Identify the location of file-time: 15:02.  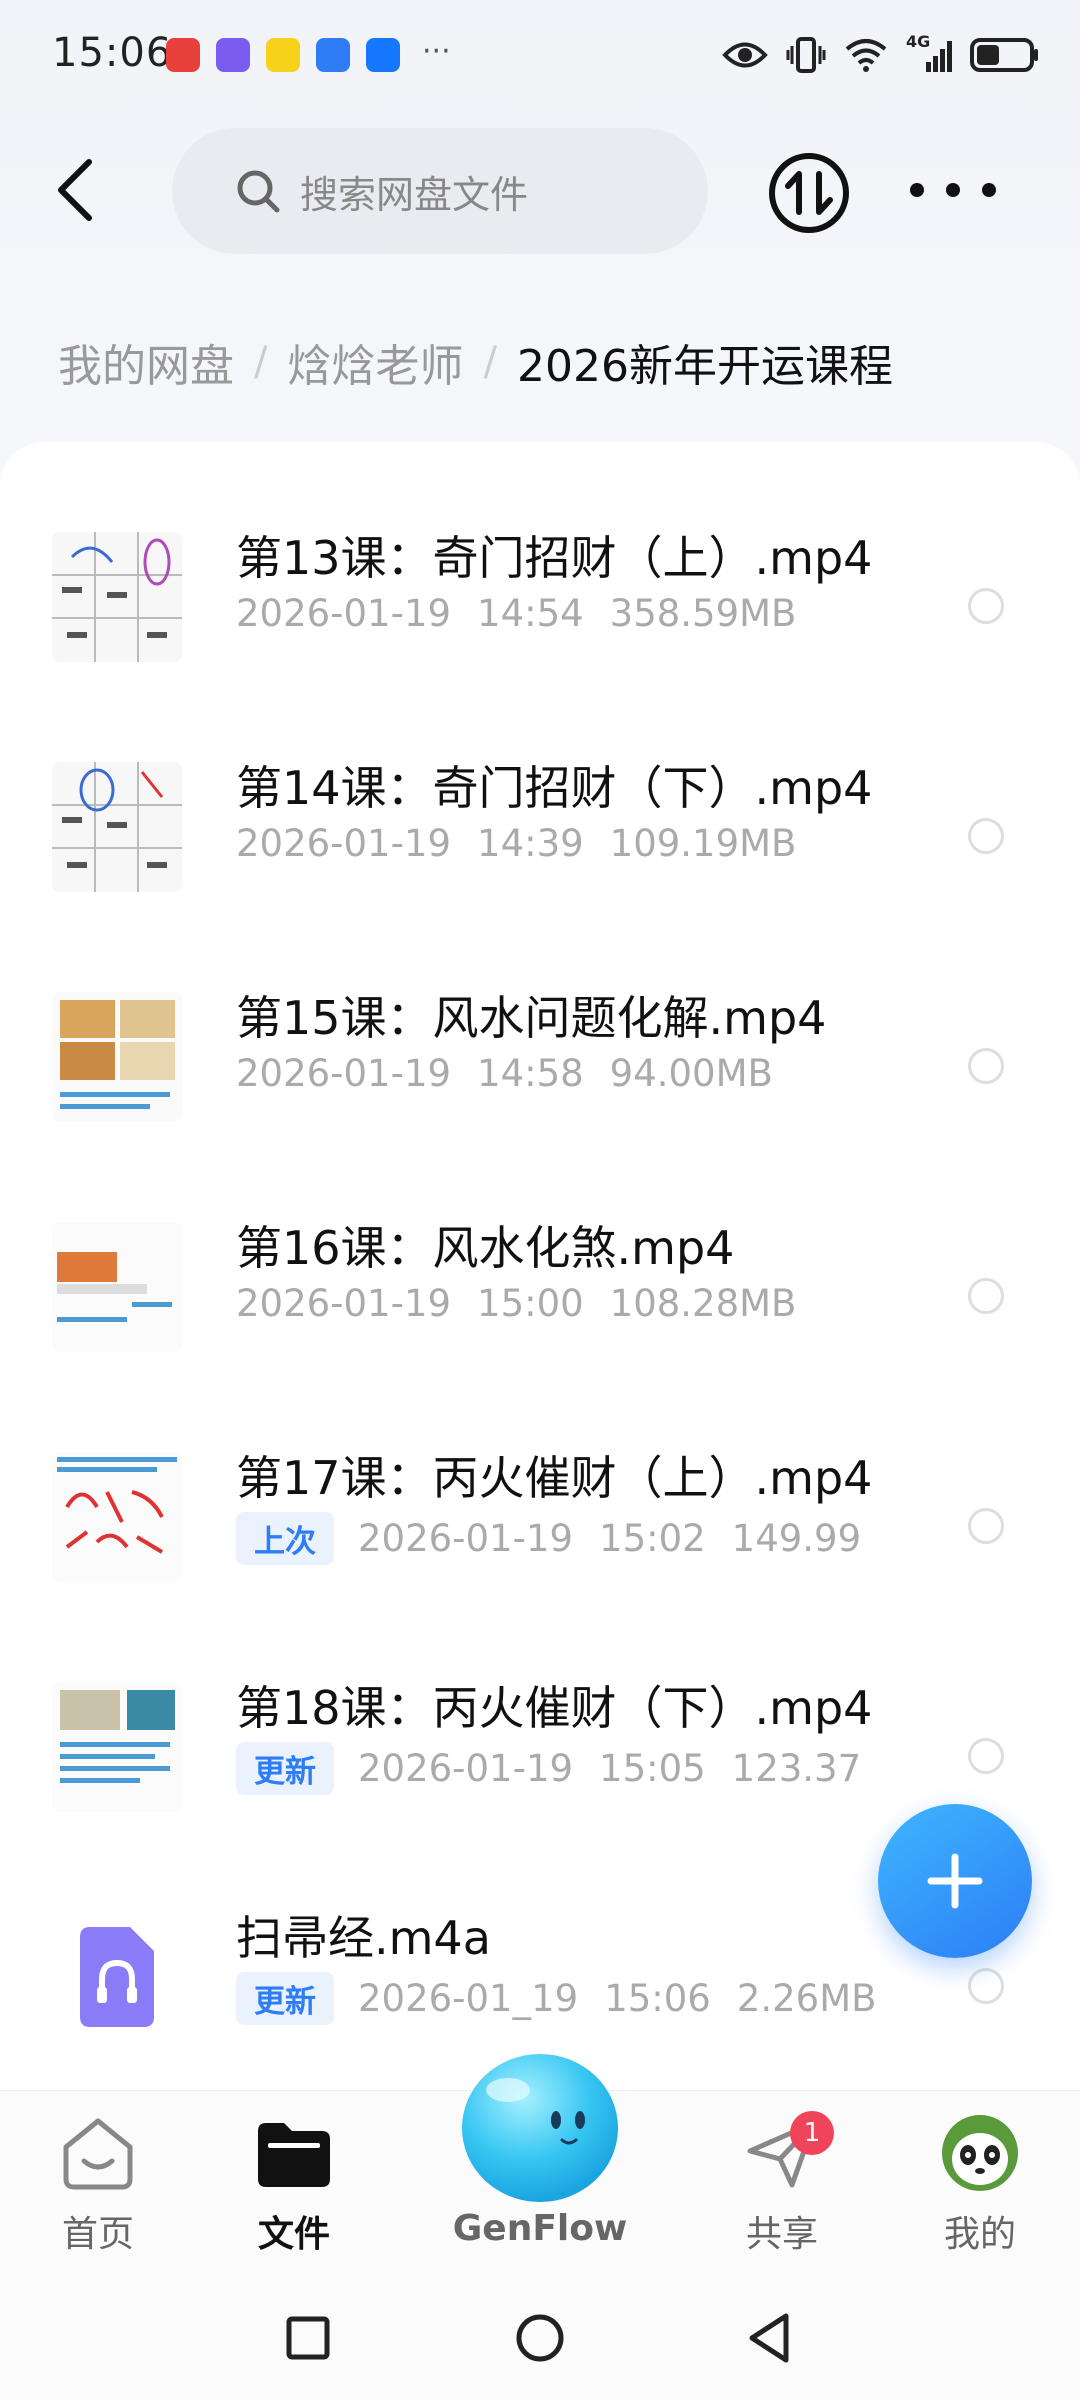
(652, 1538).